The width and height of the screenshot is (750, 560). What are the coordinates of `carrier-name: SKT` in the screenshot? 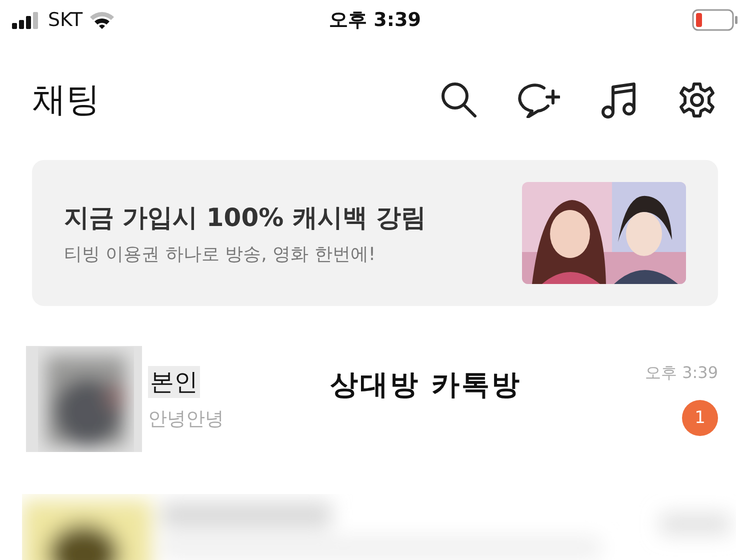 It's located at (65, 20).